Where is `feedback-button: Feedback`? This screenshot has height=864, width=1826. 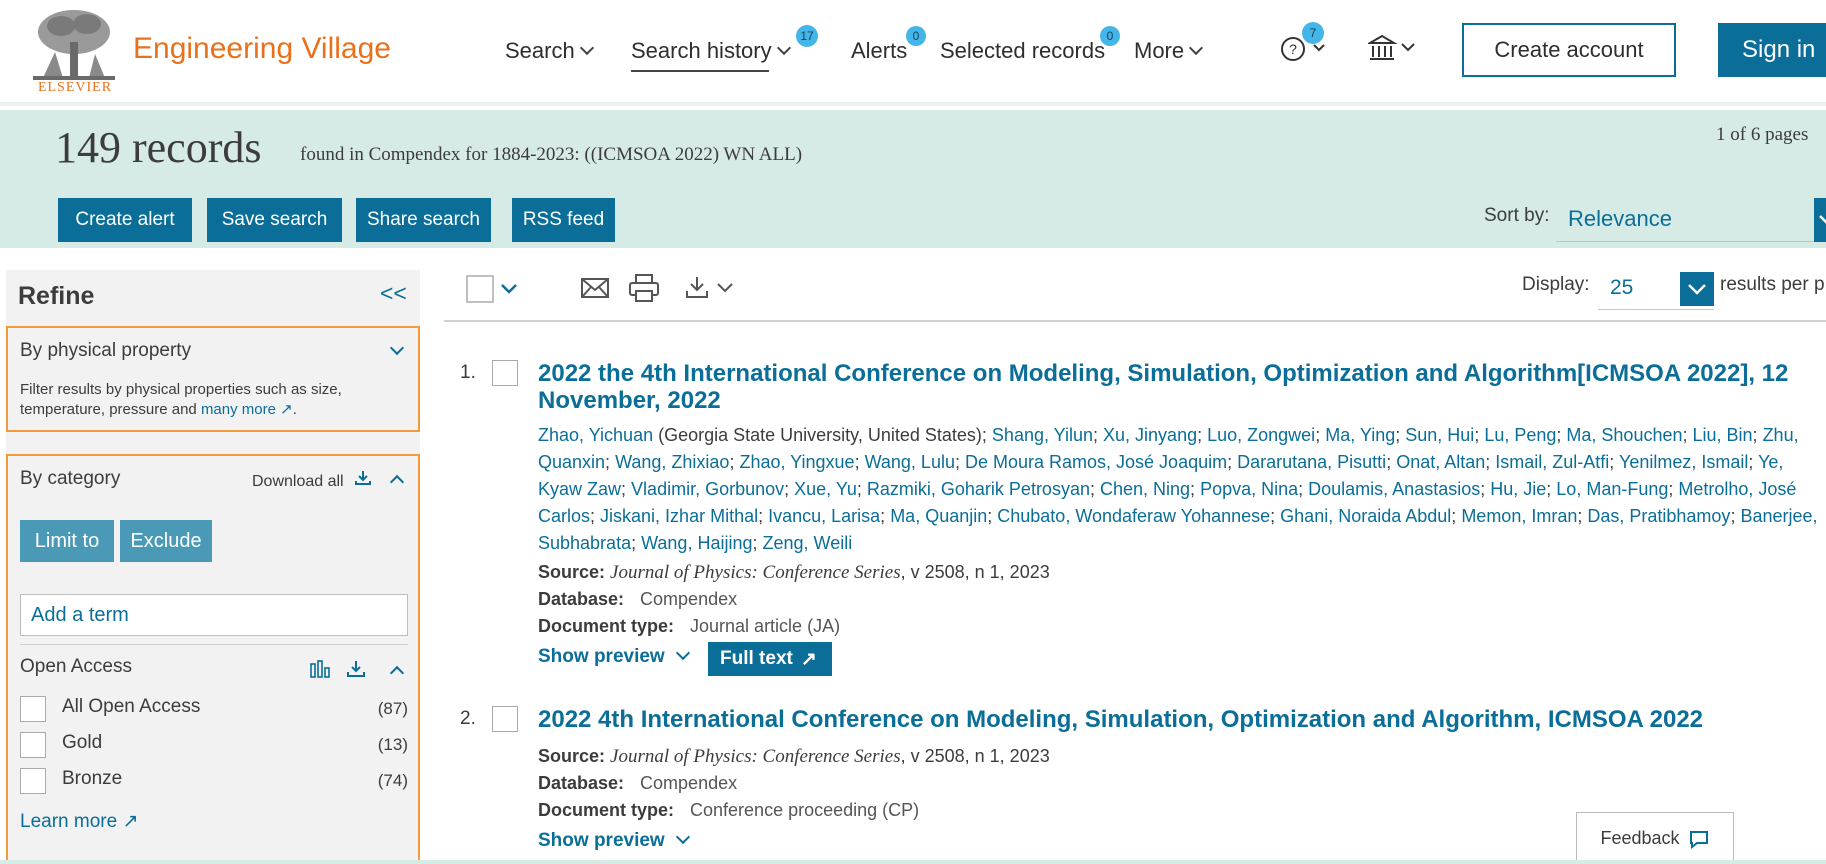 feedback-button: Feedback is located at coordinates (1655, 838).